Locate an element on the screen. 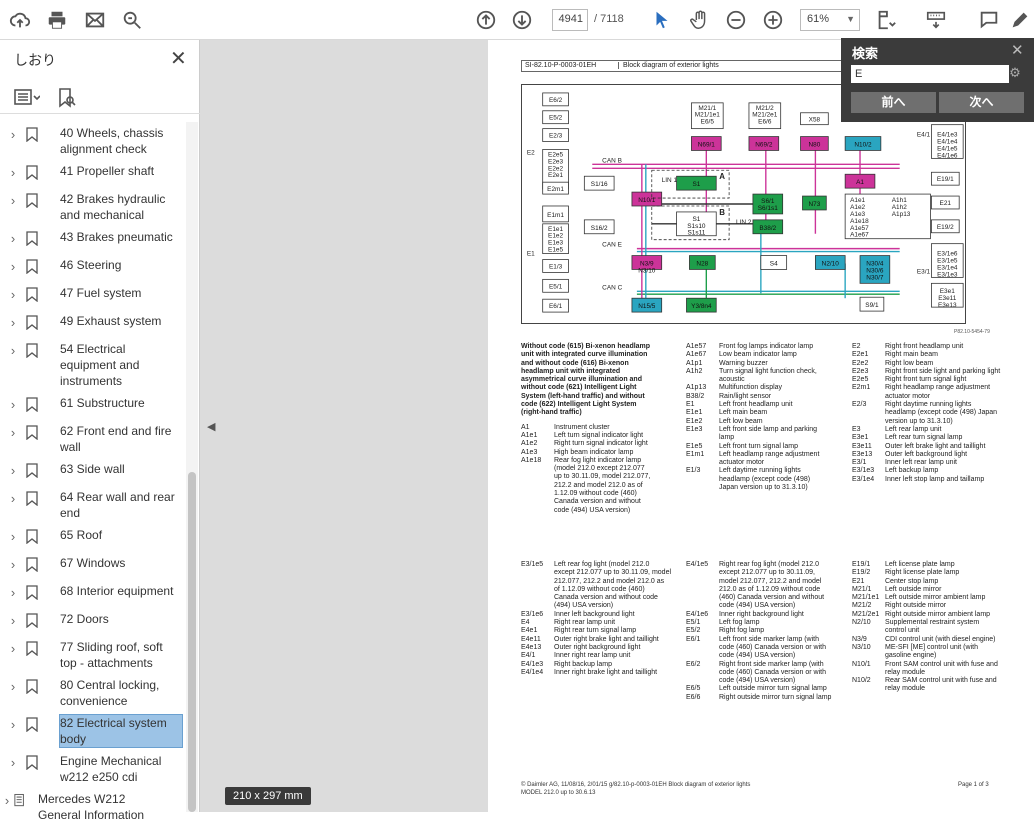 This screenshot has width=1034, height=826. select-cursor-icon is located at coordinates (662, 20).